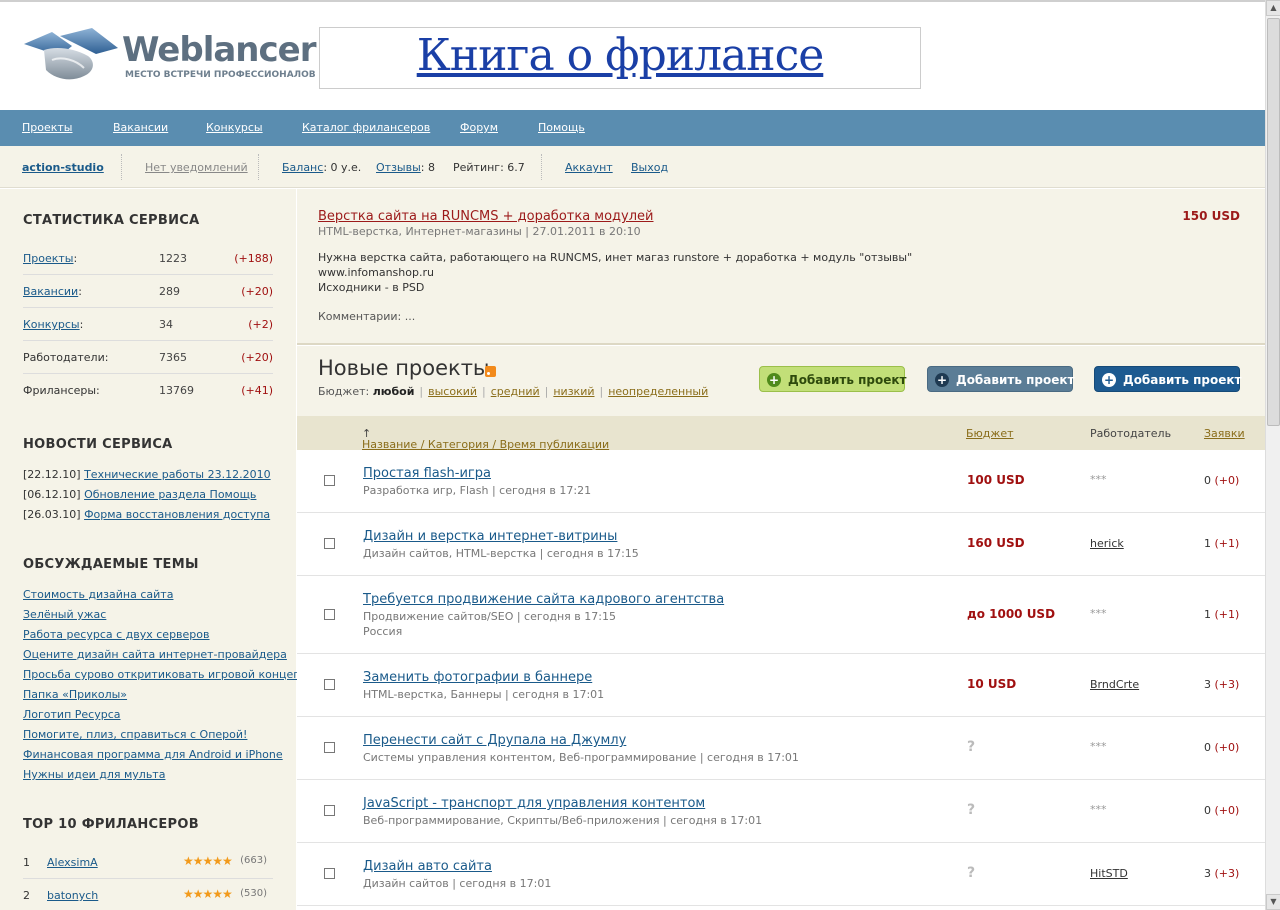  I want to click on nav-freelancer-catalog: Каталог фрилансеров, so click(366, 127).